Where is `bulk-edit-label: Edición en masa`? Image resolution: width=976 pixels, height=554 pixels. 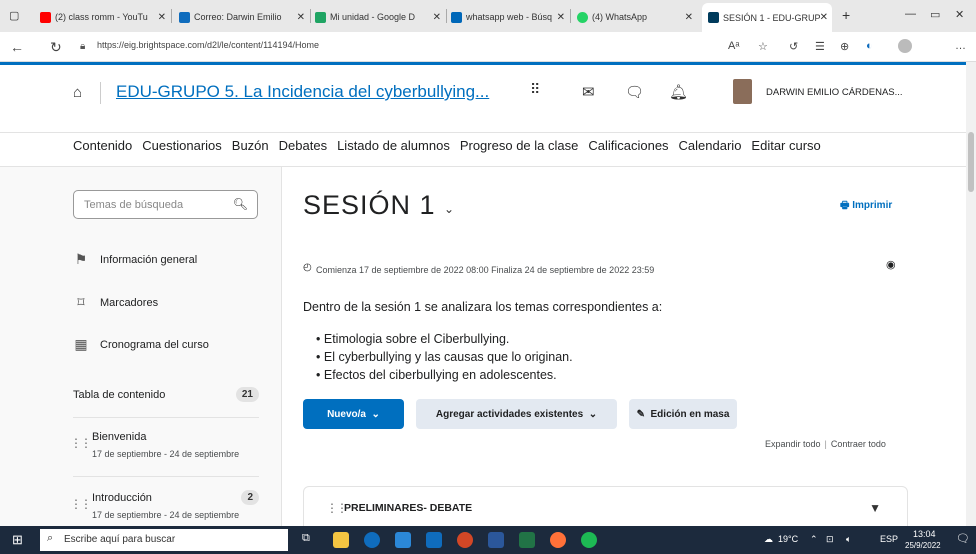
bulk-edit-label: Edición en masa is located at coordinates (690, 414).